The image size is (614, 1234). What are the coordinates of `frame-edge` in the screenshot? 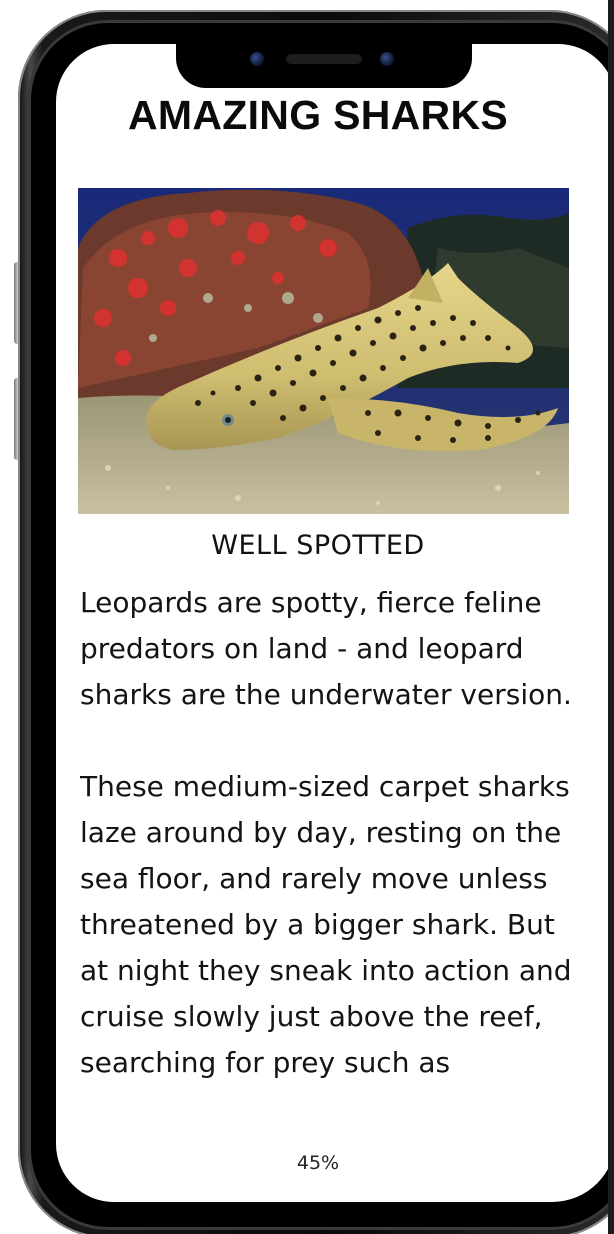 It's located at (611, 617).